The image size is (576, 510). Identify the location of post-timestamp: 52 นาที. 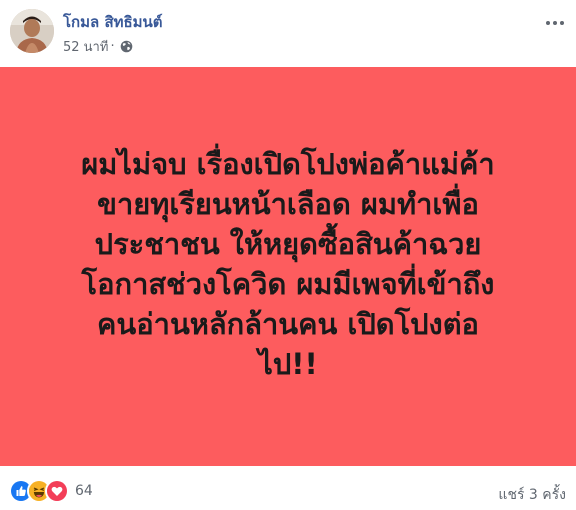
(85, 46).